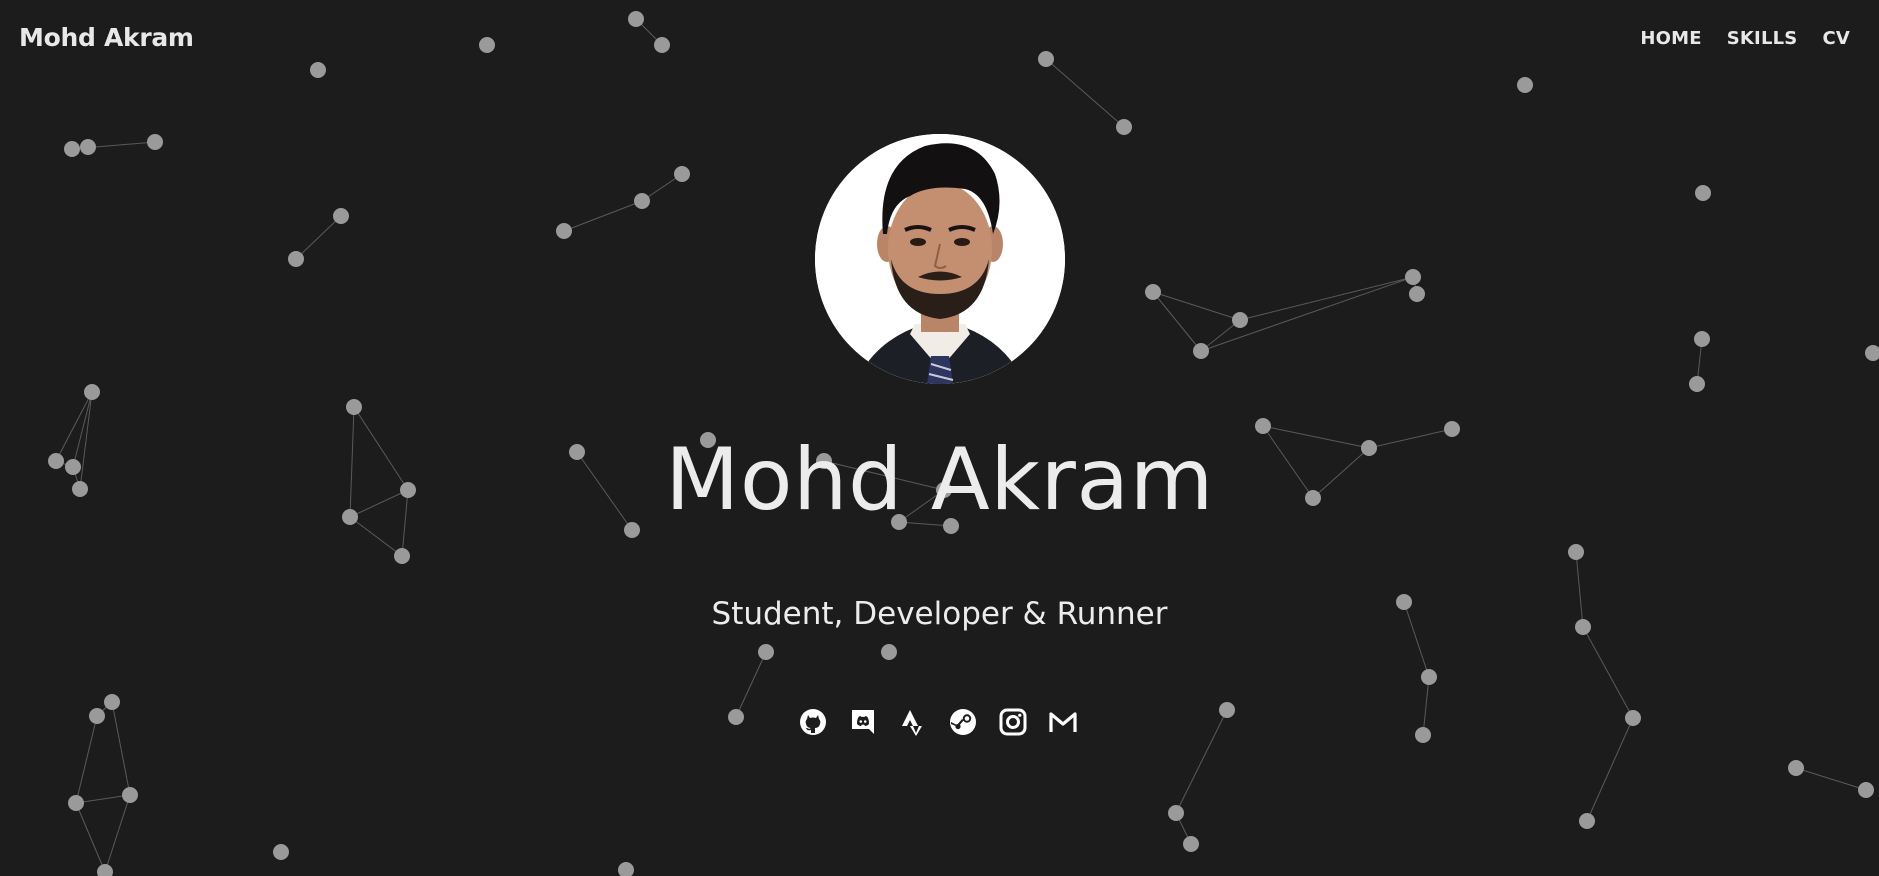 This screenshot has height=876, width=1879. I want to click on social-links, so click(938, 722).